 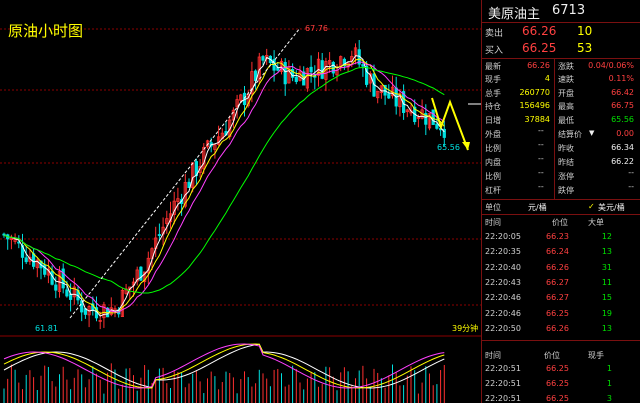 I want to click on stat-label: 日增, so click(x=493, y=120).